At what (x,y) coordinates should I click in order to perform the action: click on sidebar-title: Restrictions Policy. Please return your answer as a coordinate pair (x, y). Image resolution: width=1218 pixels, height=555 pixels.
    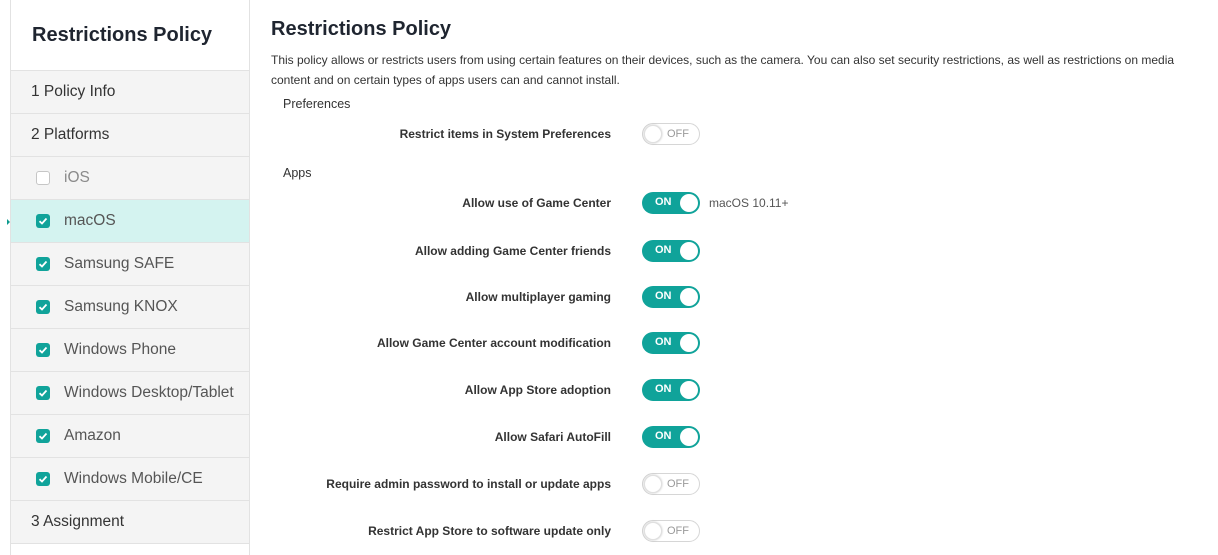
    Looking at the image, I should click on (130, 35).